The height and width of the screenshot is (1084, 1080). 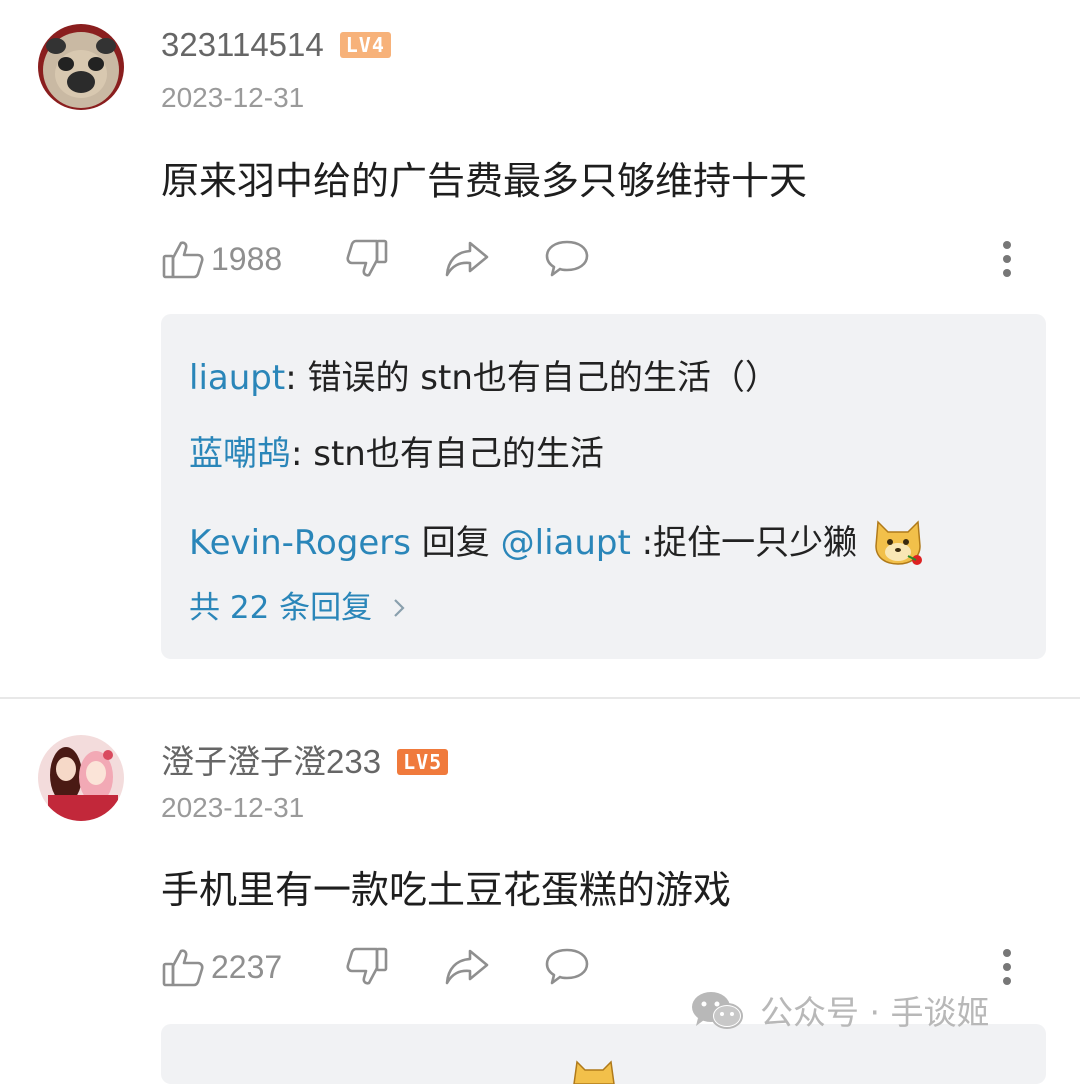 What do you see at coordinates (305, 759) in the screenshot?
I see `username: 澄子澄子澄233 LV5` at bounding box center [305, 759].